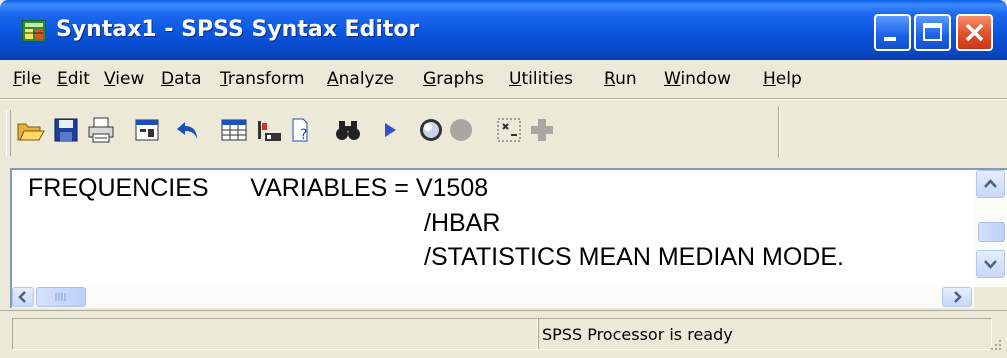  I want to click on menu-data: Data, so click(181, 79).